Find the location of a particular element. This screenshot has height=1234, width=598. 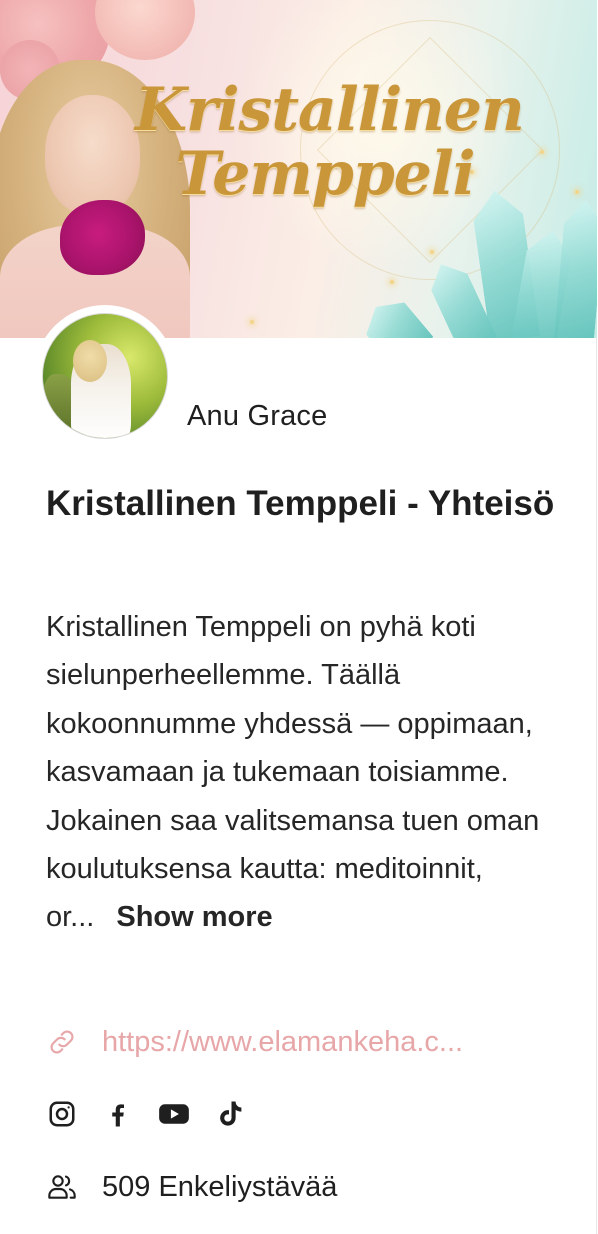

link-icon is located at coordinates (62, 1042).